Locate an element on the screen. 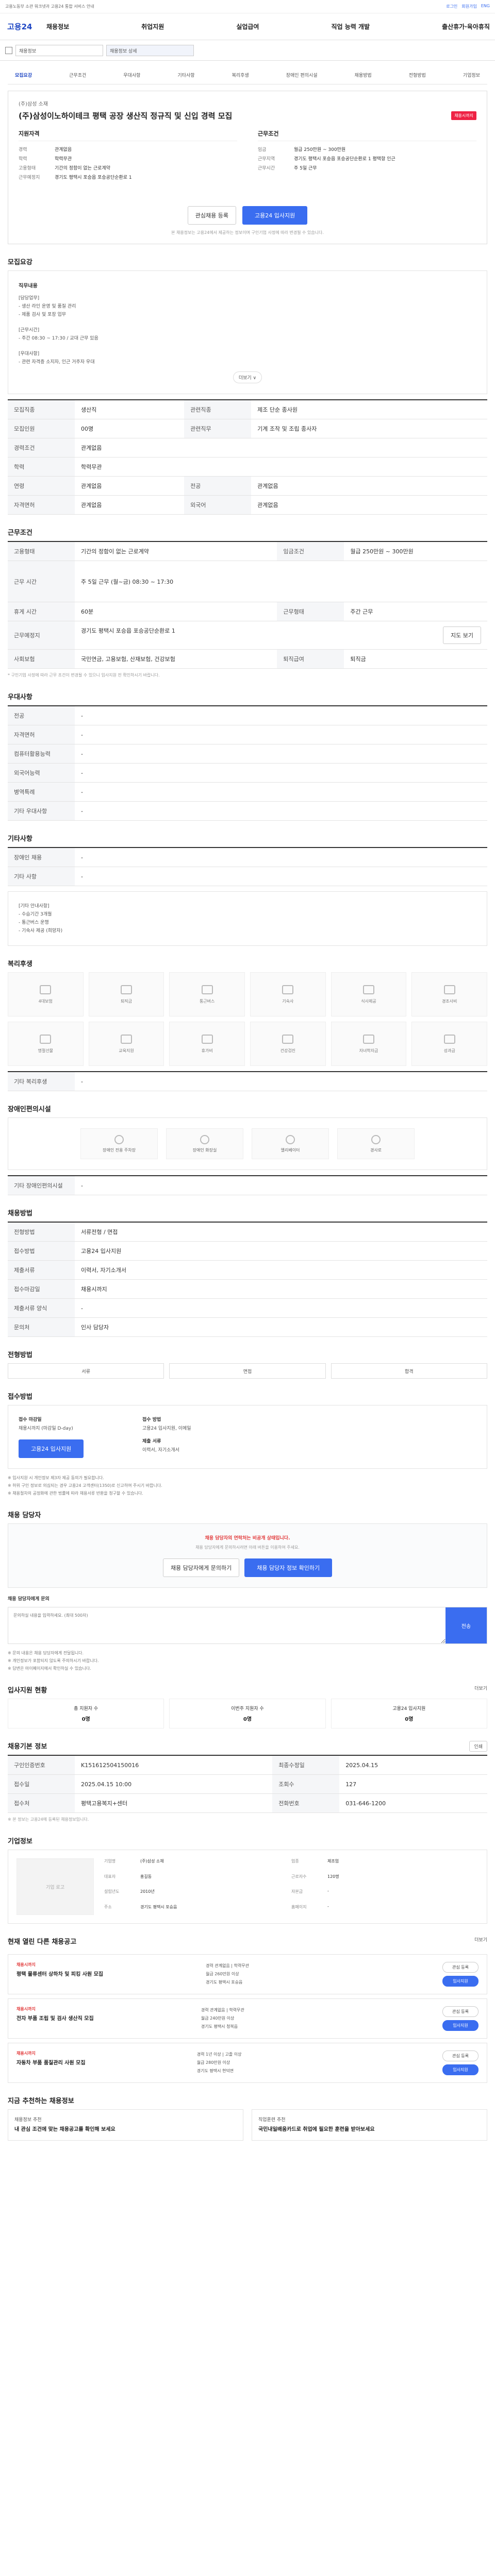 The width and height of the screenshot is (495, 2576). map-button: 지도 보기 is located at coordinates (462, 635).